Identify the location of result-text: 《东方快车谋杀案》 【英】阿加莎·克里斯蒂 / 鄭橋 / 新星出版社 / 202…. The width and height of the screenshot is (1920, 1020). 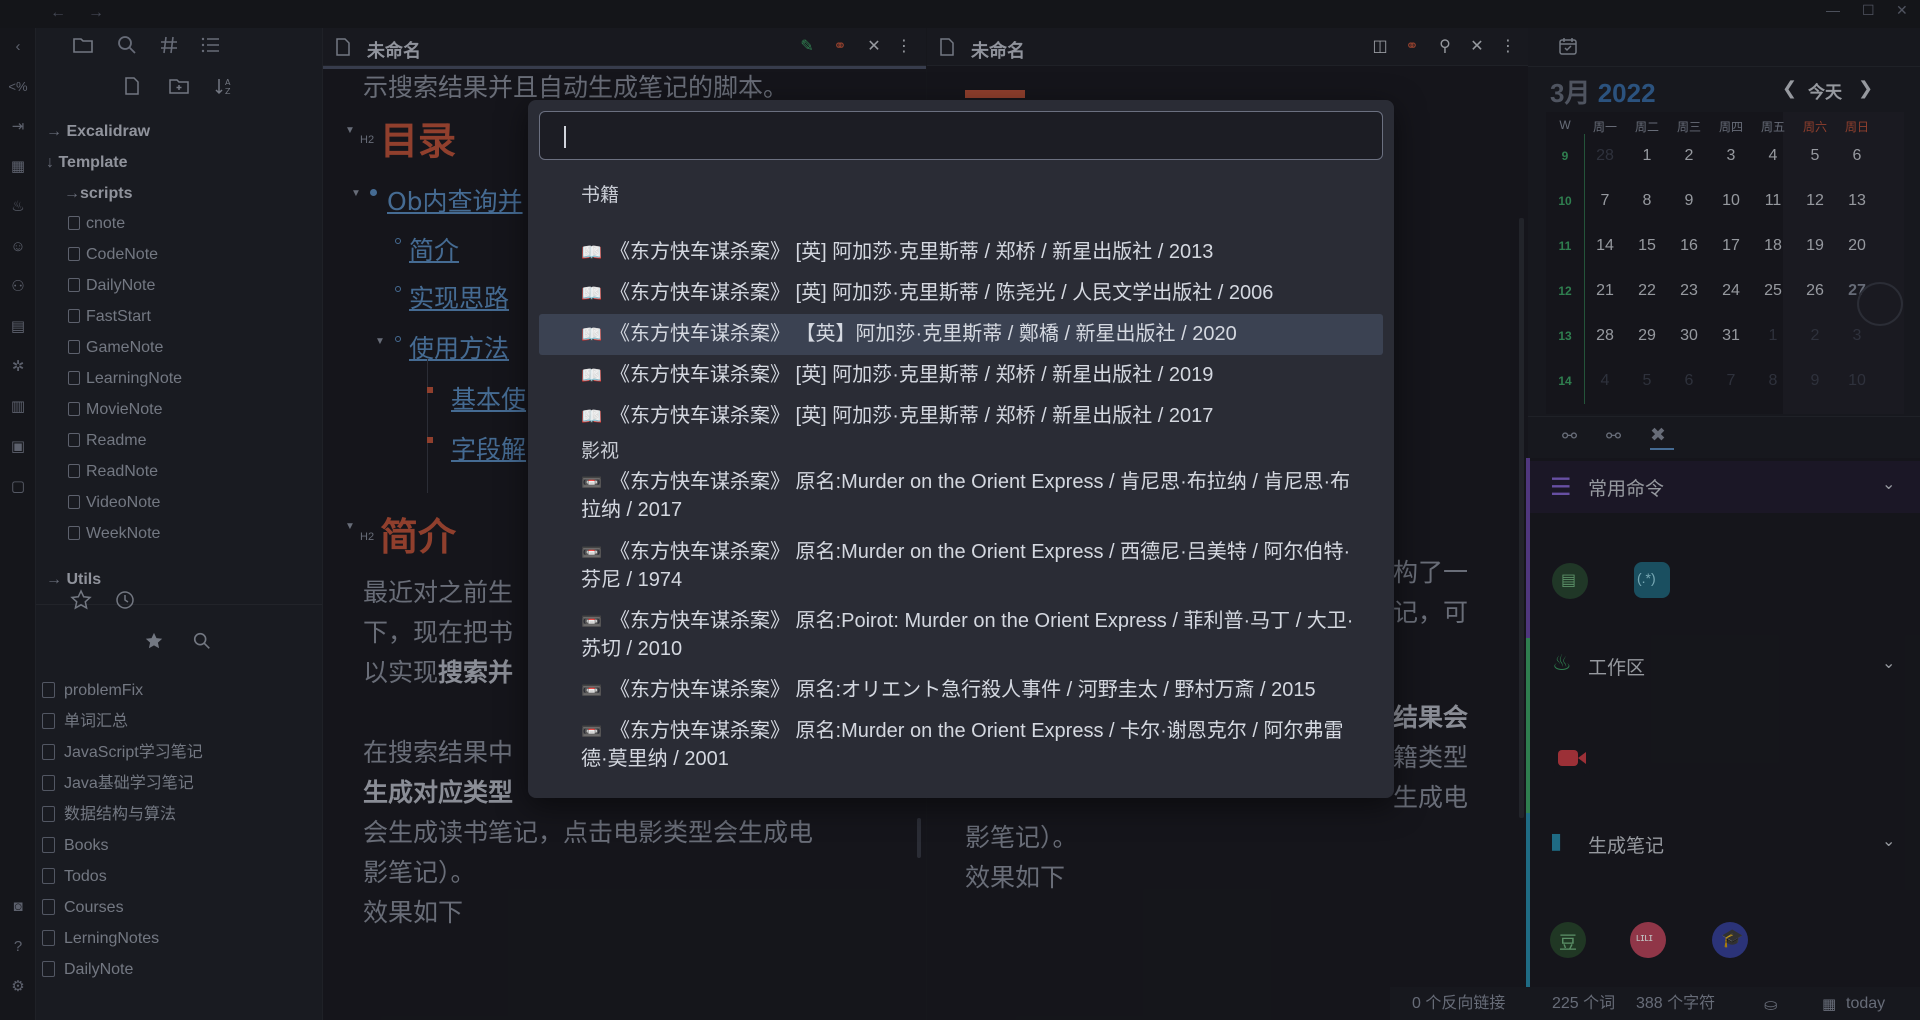
(923, 334).